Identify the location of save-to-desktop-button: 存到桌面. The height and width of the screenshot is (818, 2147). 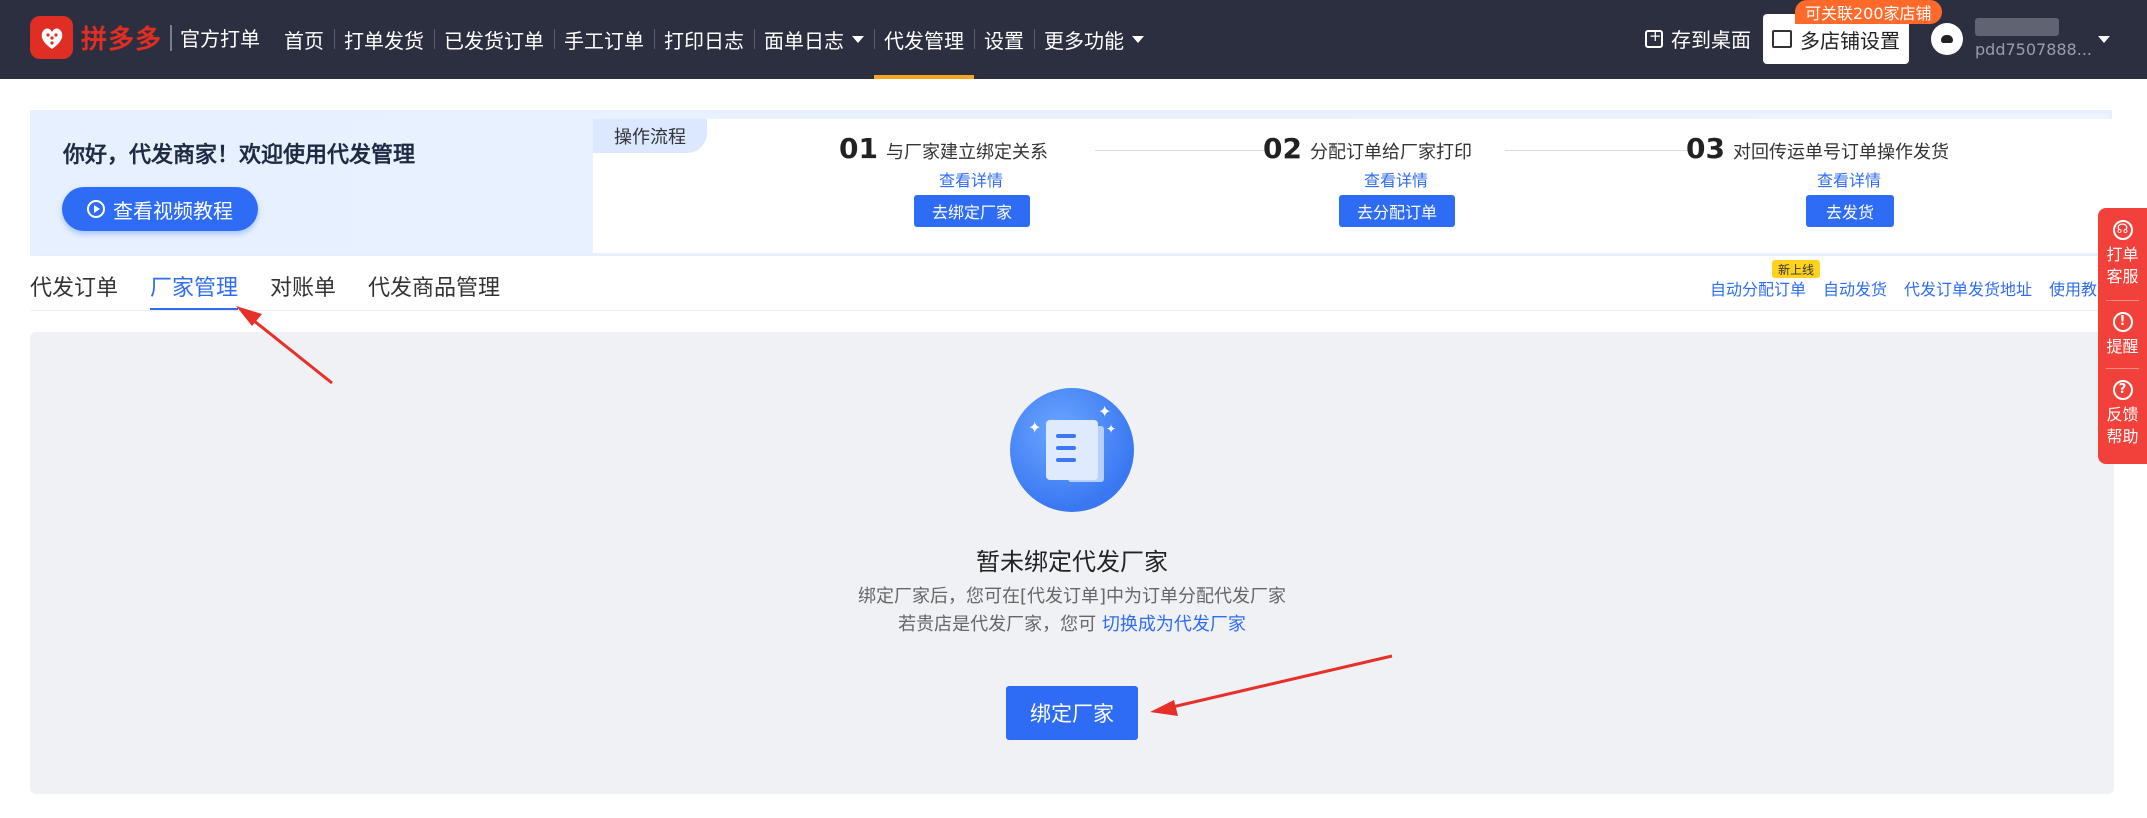
(1698, 38).